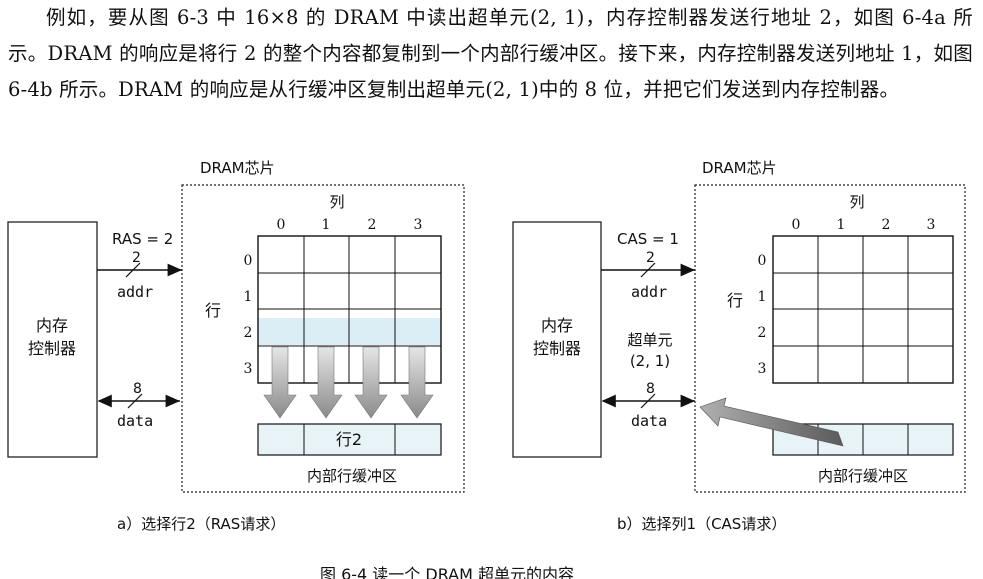 The width and height of the screenshot is (983, 579). What do you see at coordinates (648, 239) in the screenshot?
I see `cas-signal-label: CAS = 1` at bounding box center [648, 239].